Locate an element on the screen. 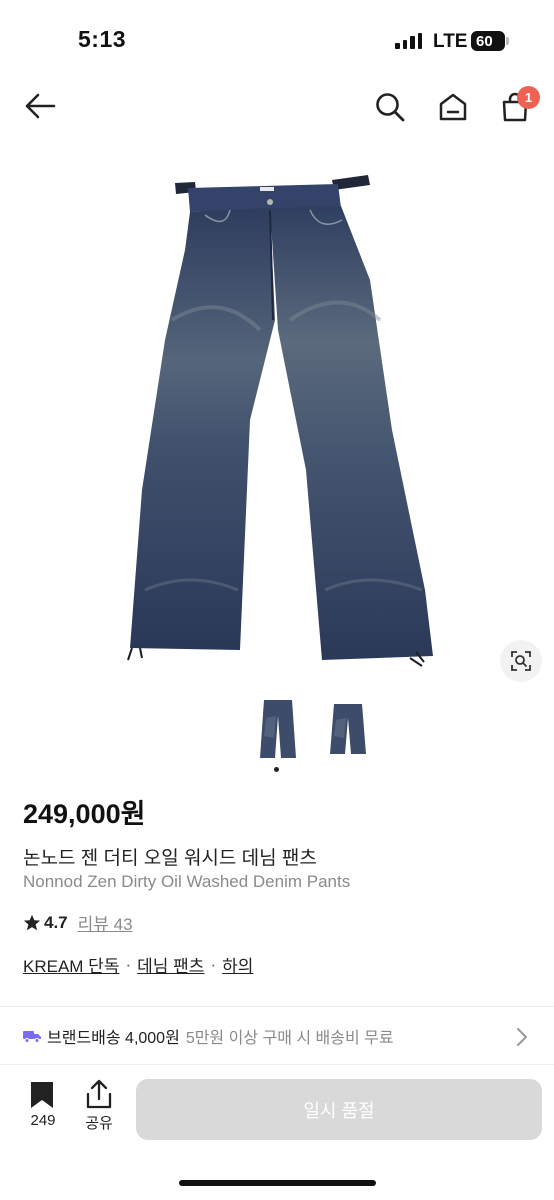 The width and height of the screenshot is (554, 1200). home-button is located at coordinates (453, 107).